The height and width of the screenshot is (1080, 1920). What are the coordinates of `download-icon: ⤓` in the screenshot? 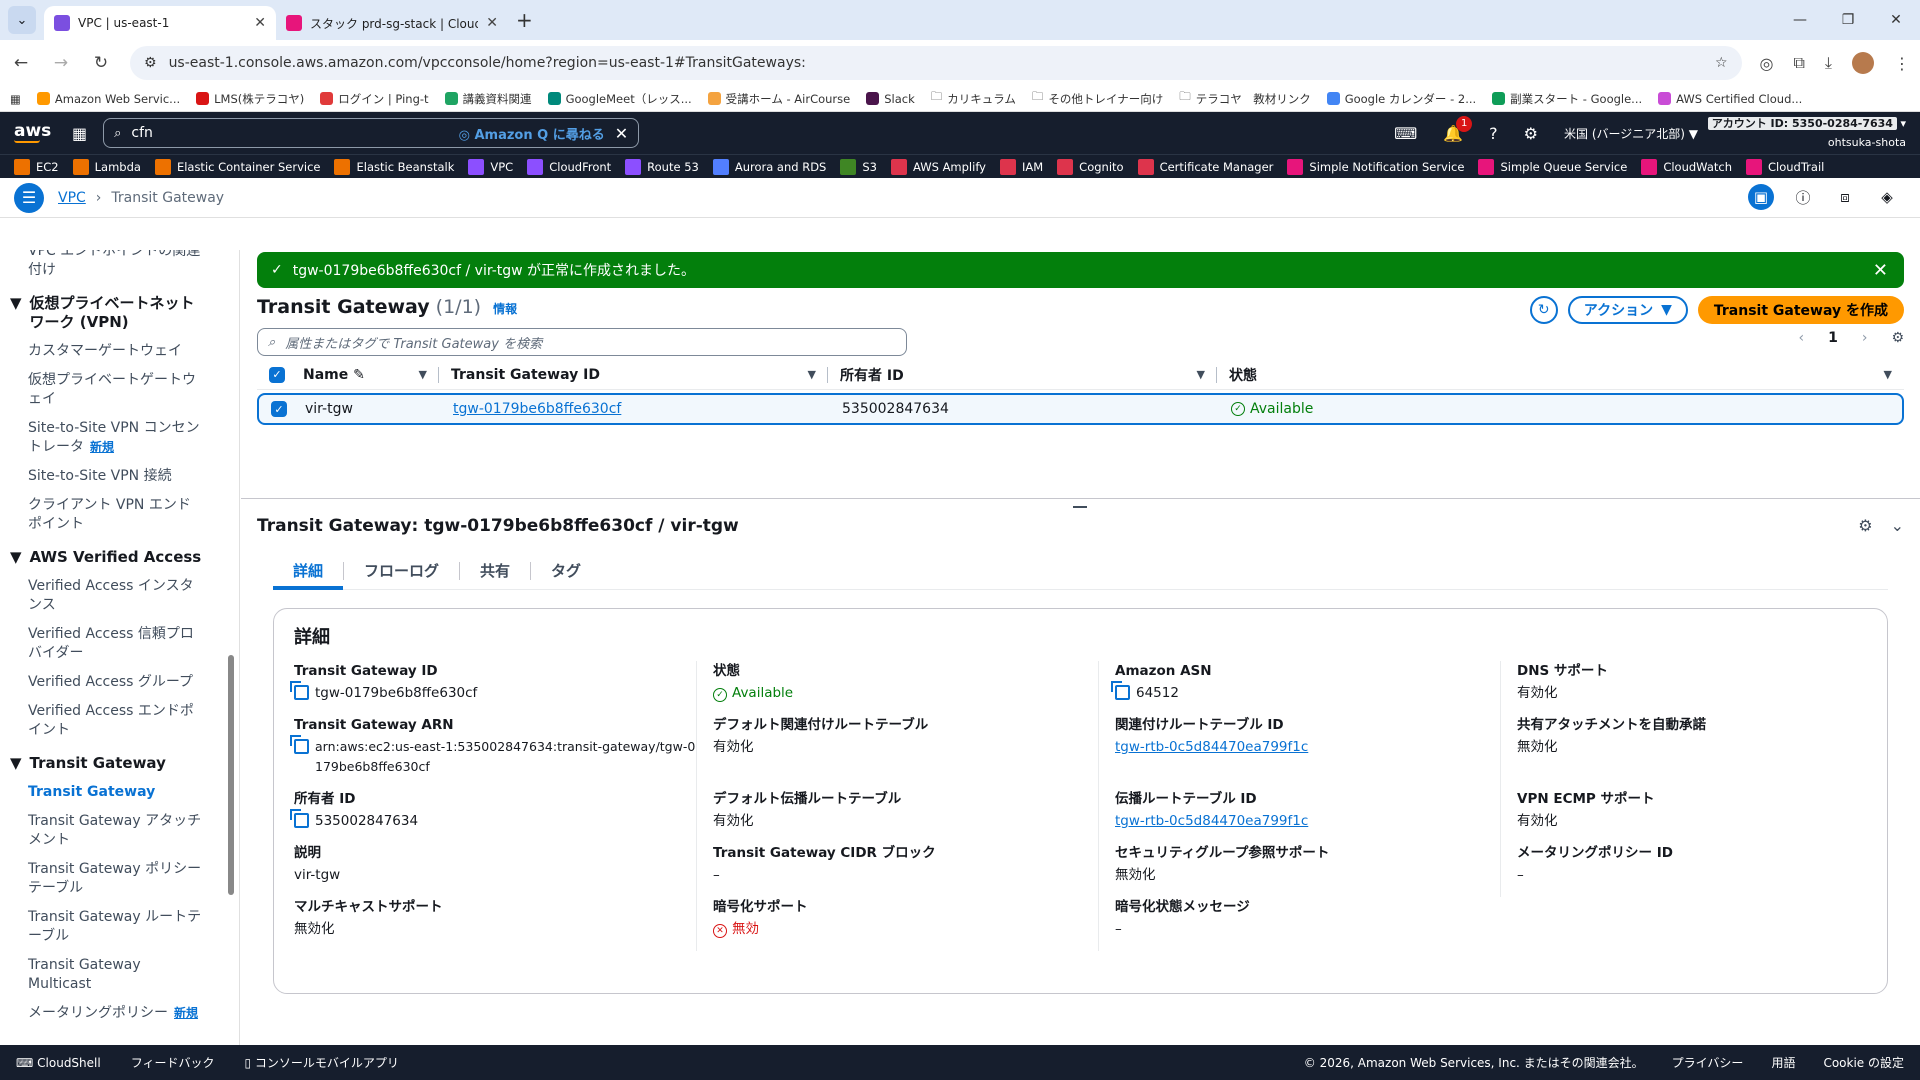 It's located at (1828, 63).